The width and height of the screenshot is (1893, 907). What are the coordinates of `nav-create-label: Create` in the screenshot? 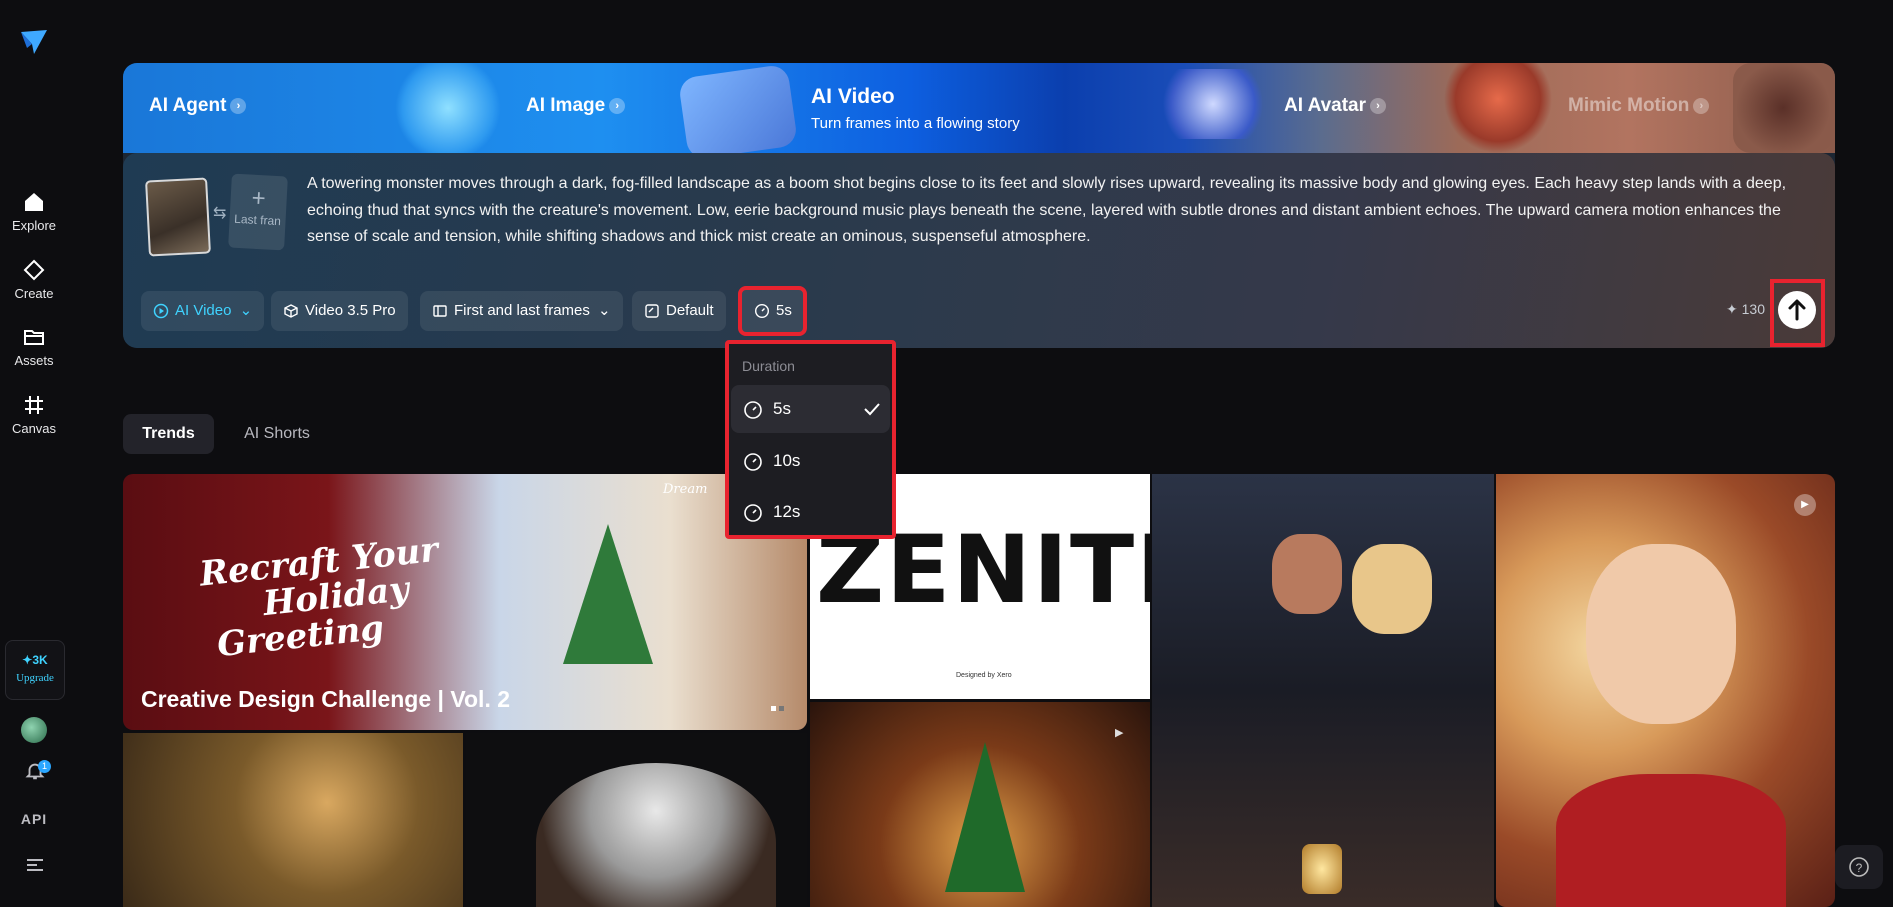 It's located at (34, 293).